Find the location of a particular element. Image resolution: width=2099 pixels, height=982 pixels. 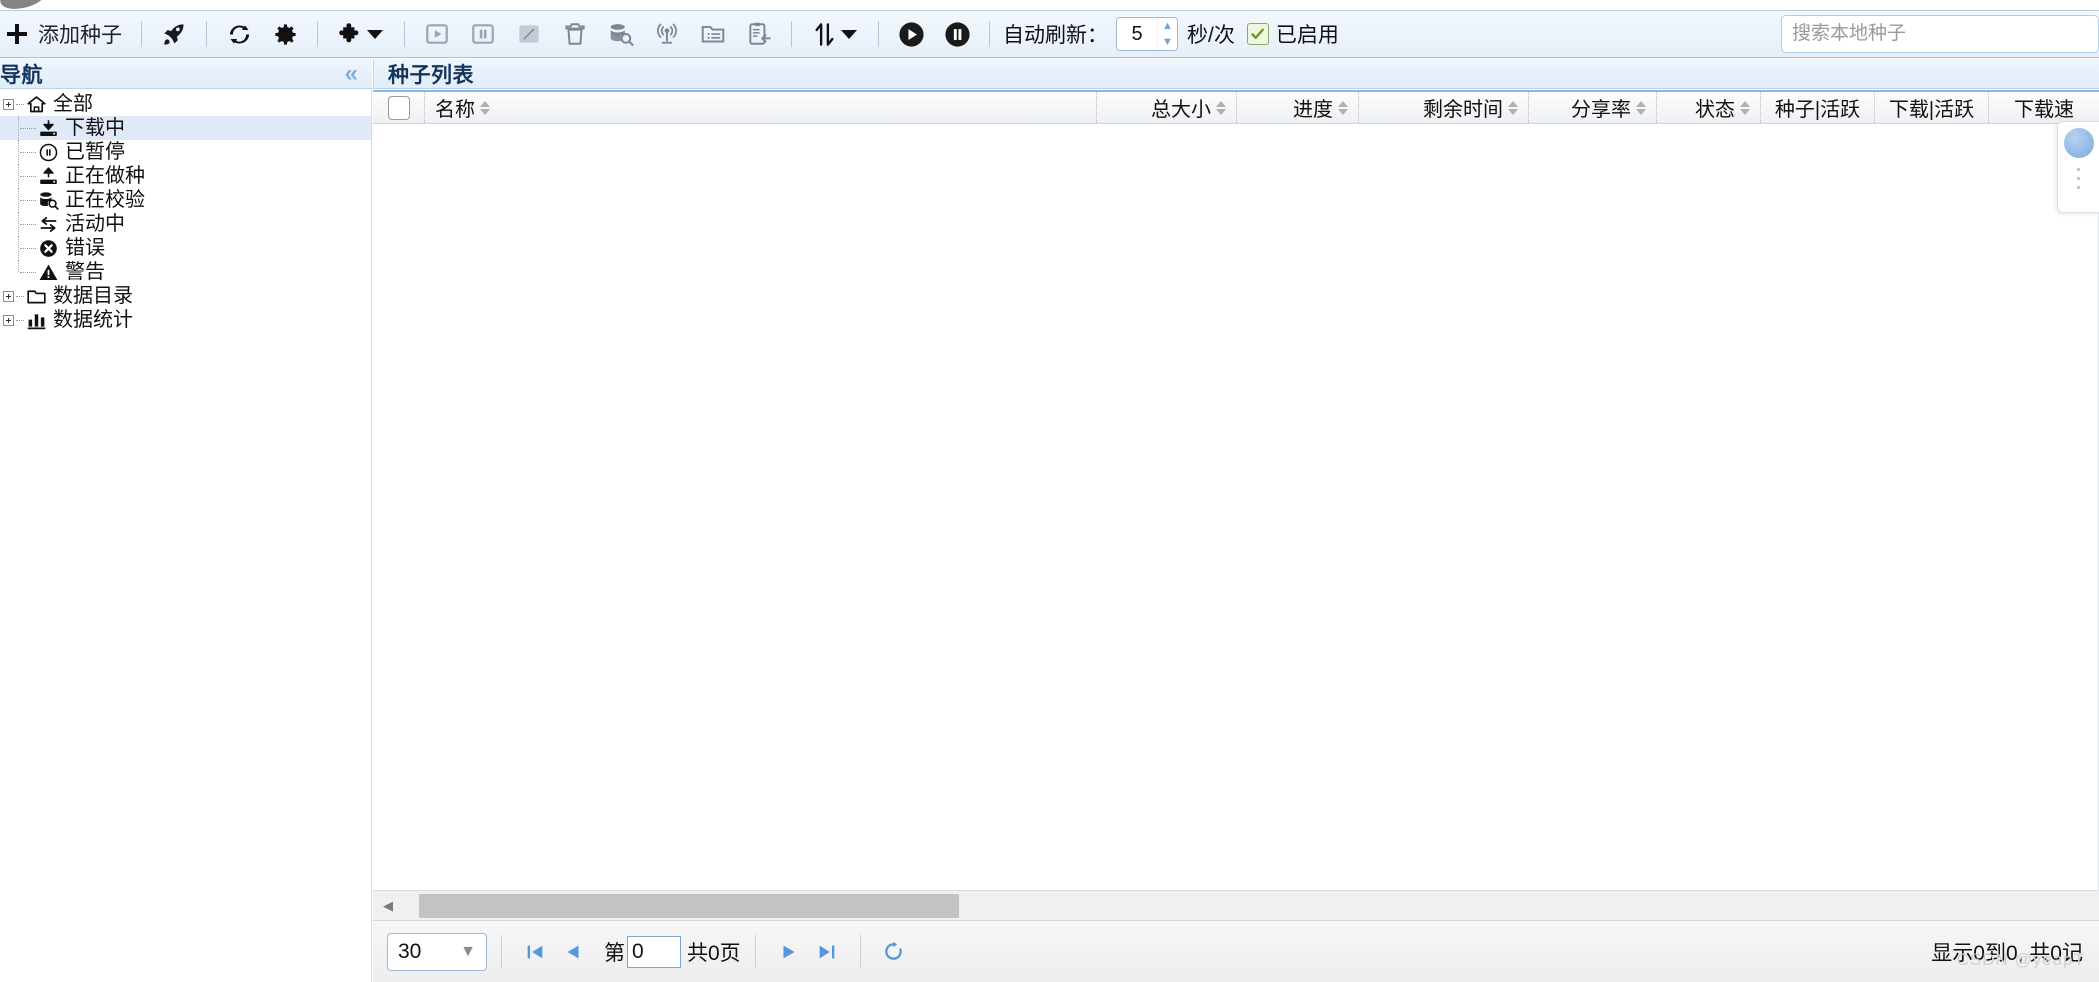

stepper-up-icon: ▲ is located at coordinates (1167, 26).